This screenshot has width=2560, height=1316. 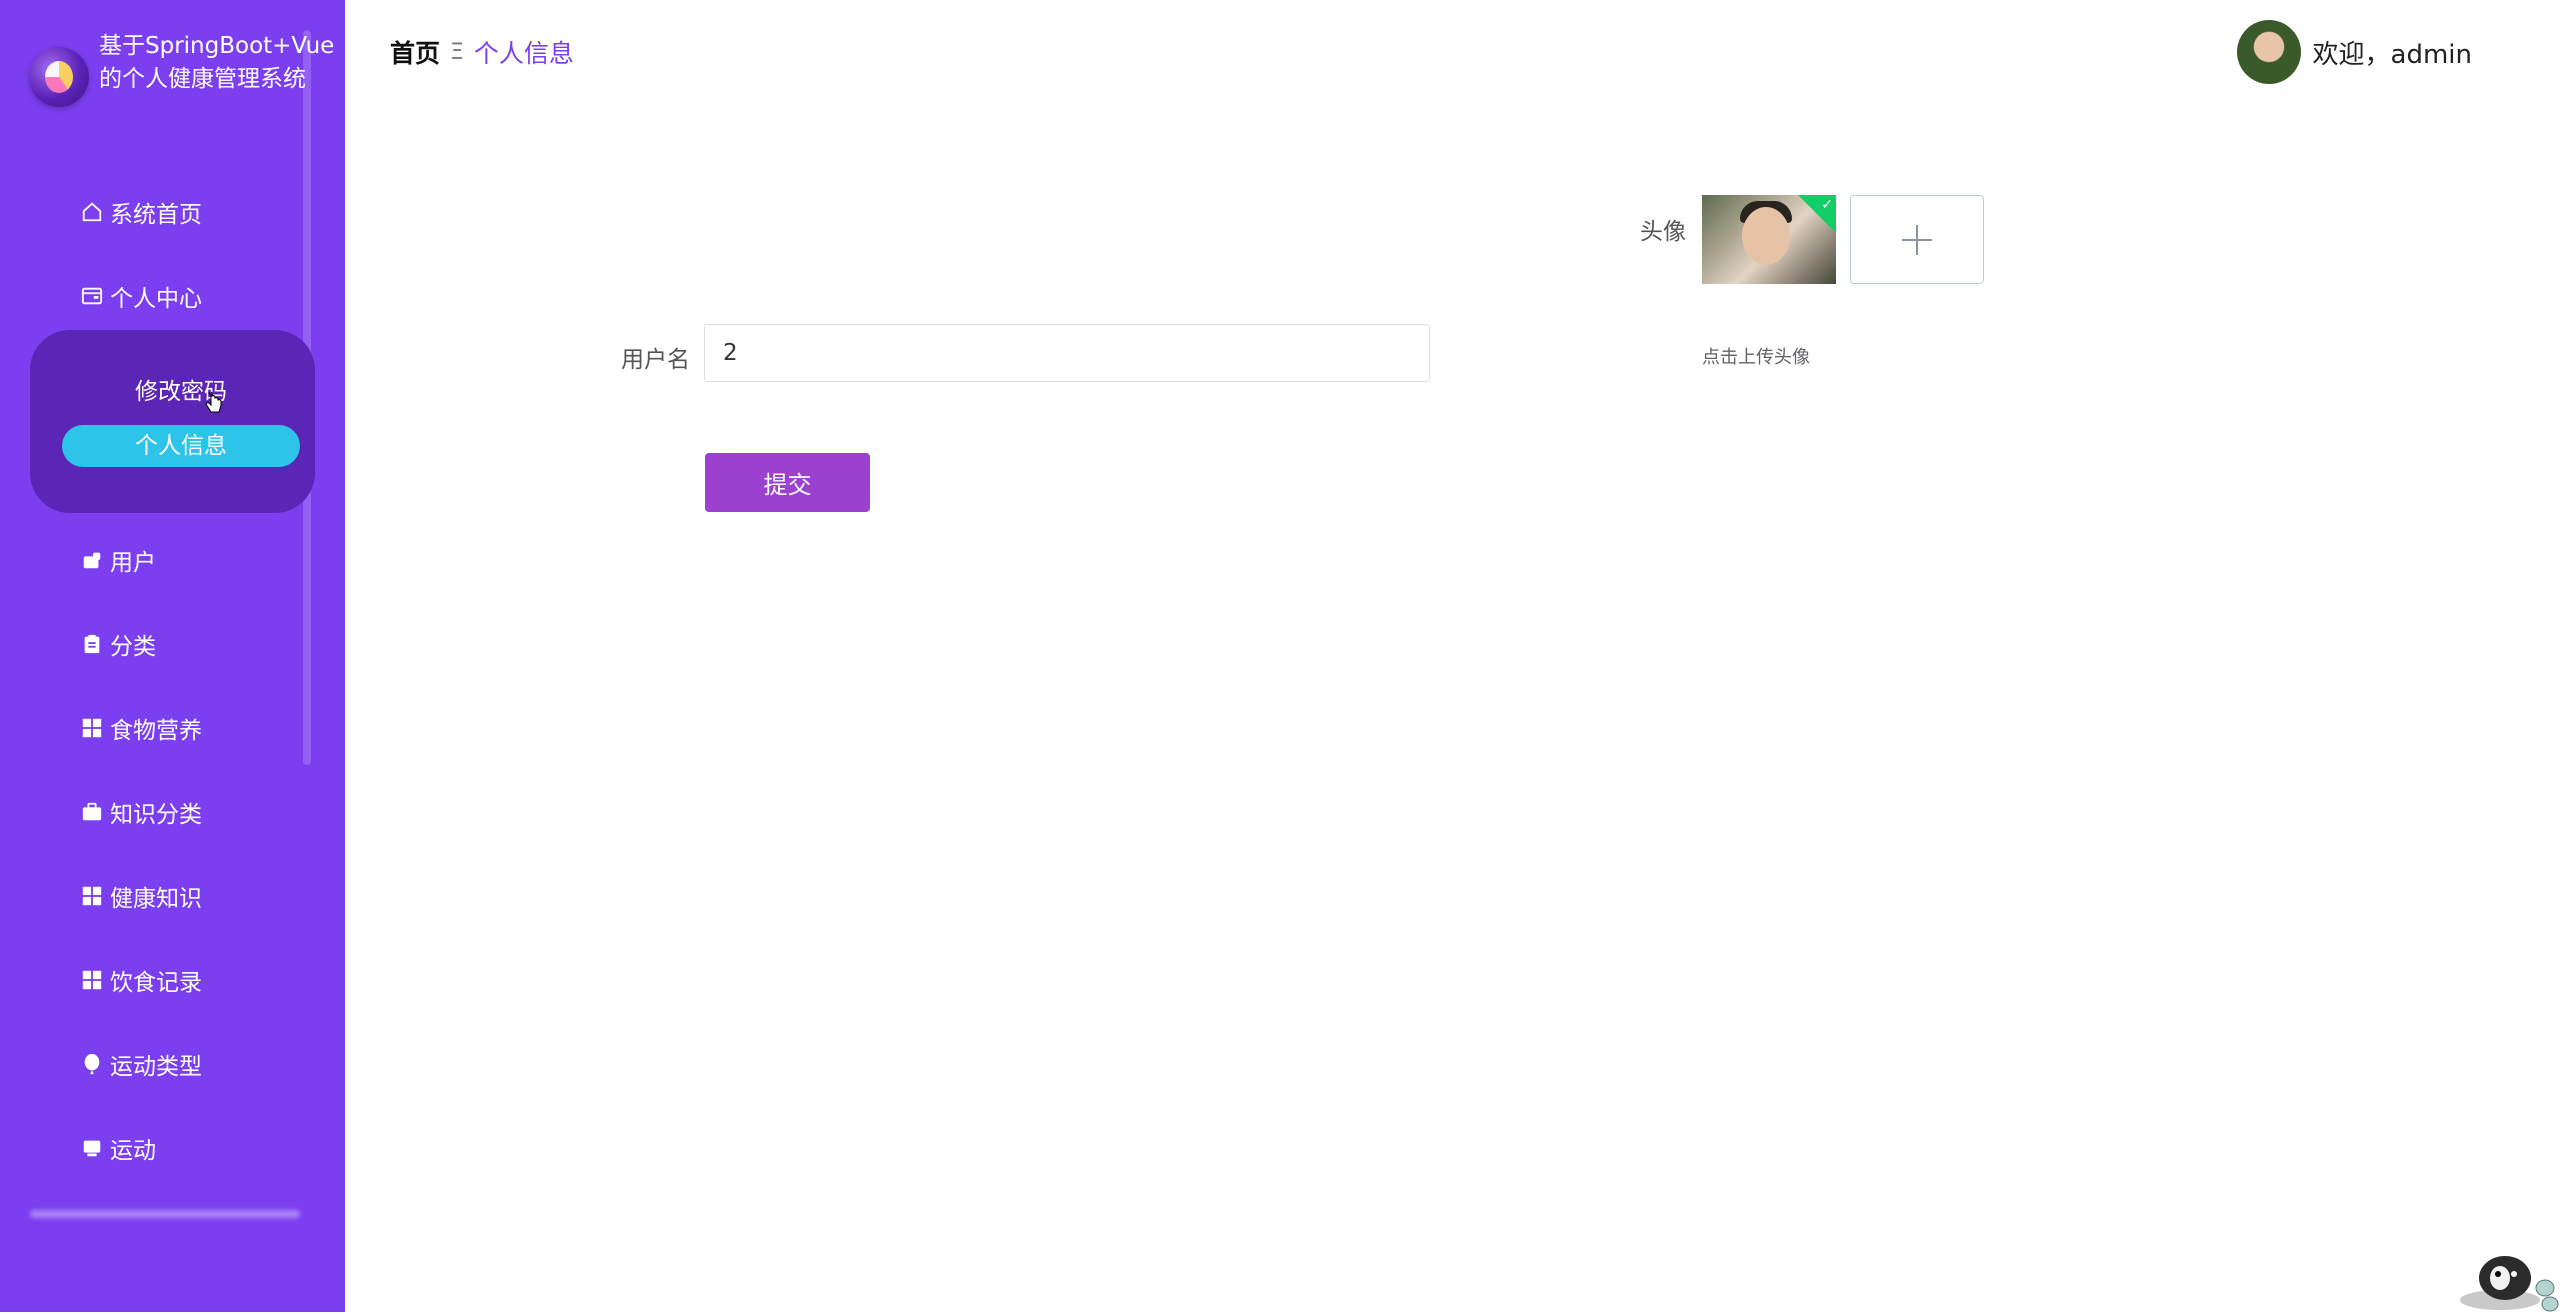 I want to click on sidebar-item-user: 用户, so click(x=118, y=560).